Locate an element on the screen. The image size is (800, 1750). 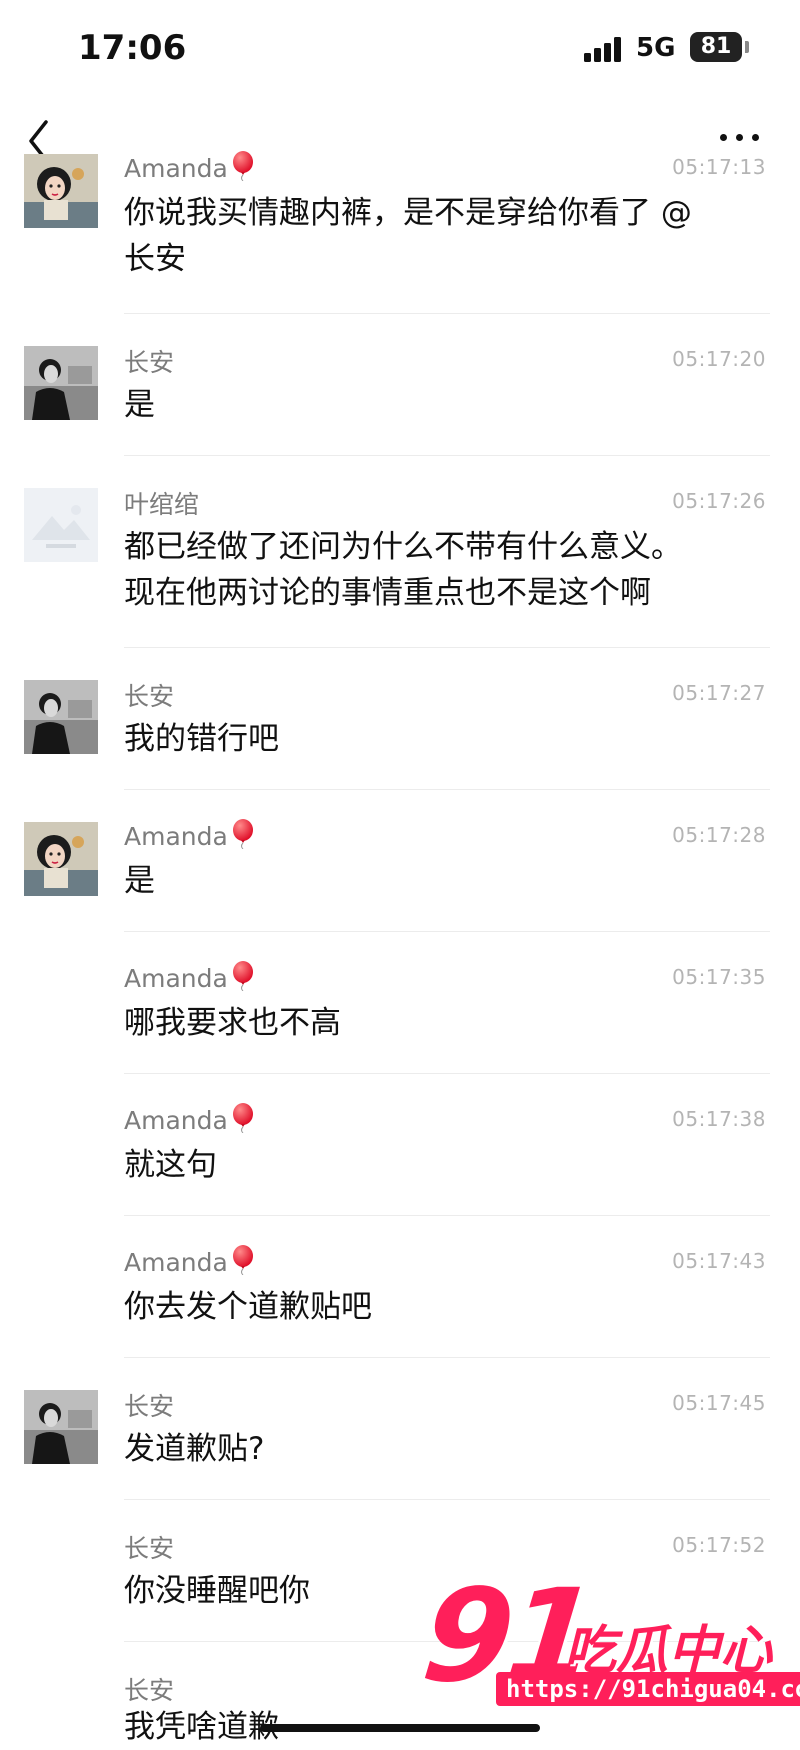
battery-icon: 81 is located at coordinates (716, 47).